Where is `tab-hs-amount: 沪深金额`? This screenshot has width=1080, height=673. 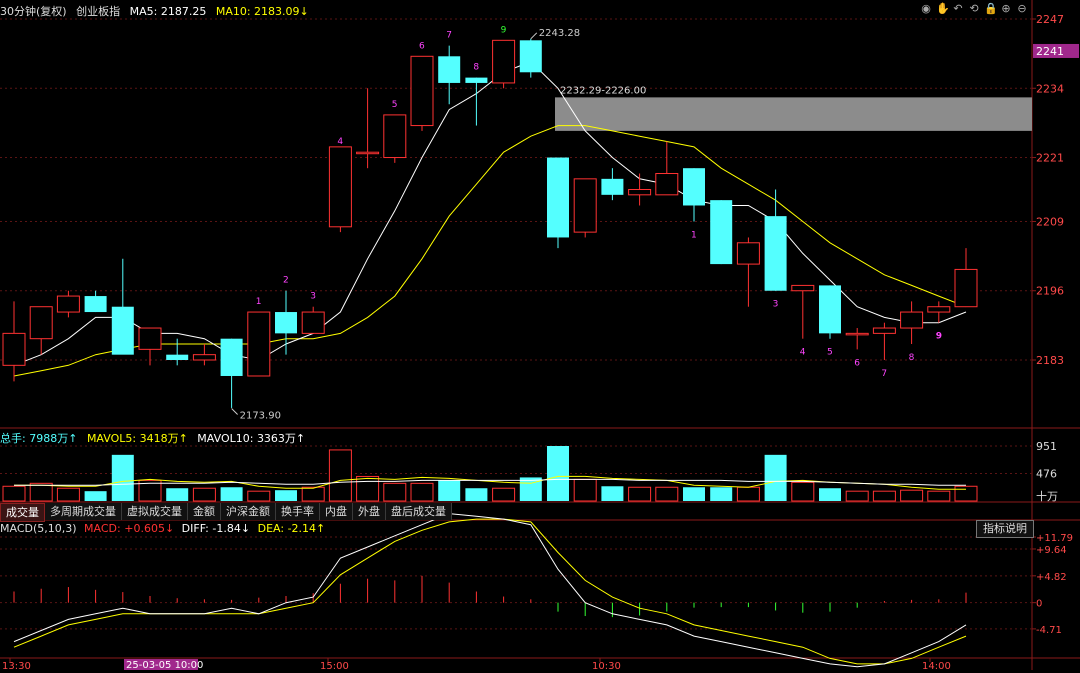
tab-hs-amount: 沪深金额 is located at coordinates (248, 511).